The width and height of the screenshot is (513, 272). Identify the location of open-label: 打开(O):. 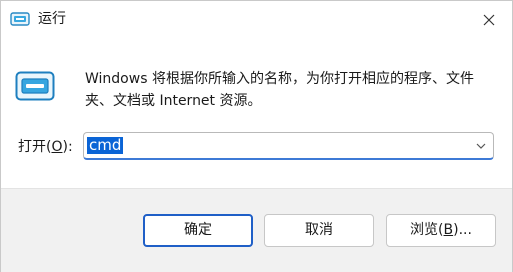
(45, 147).